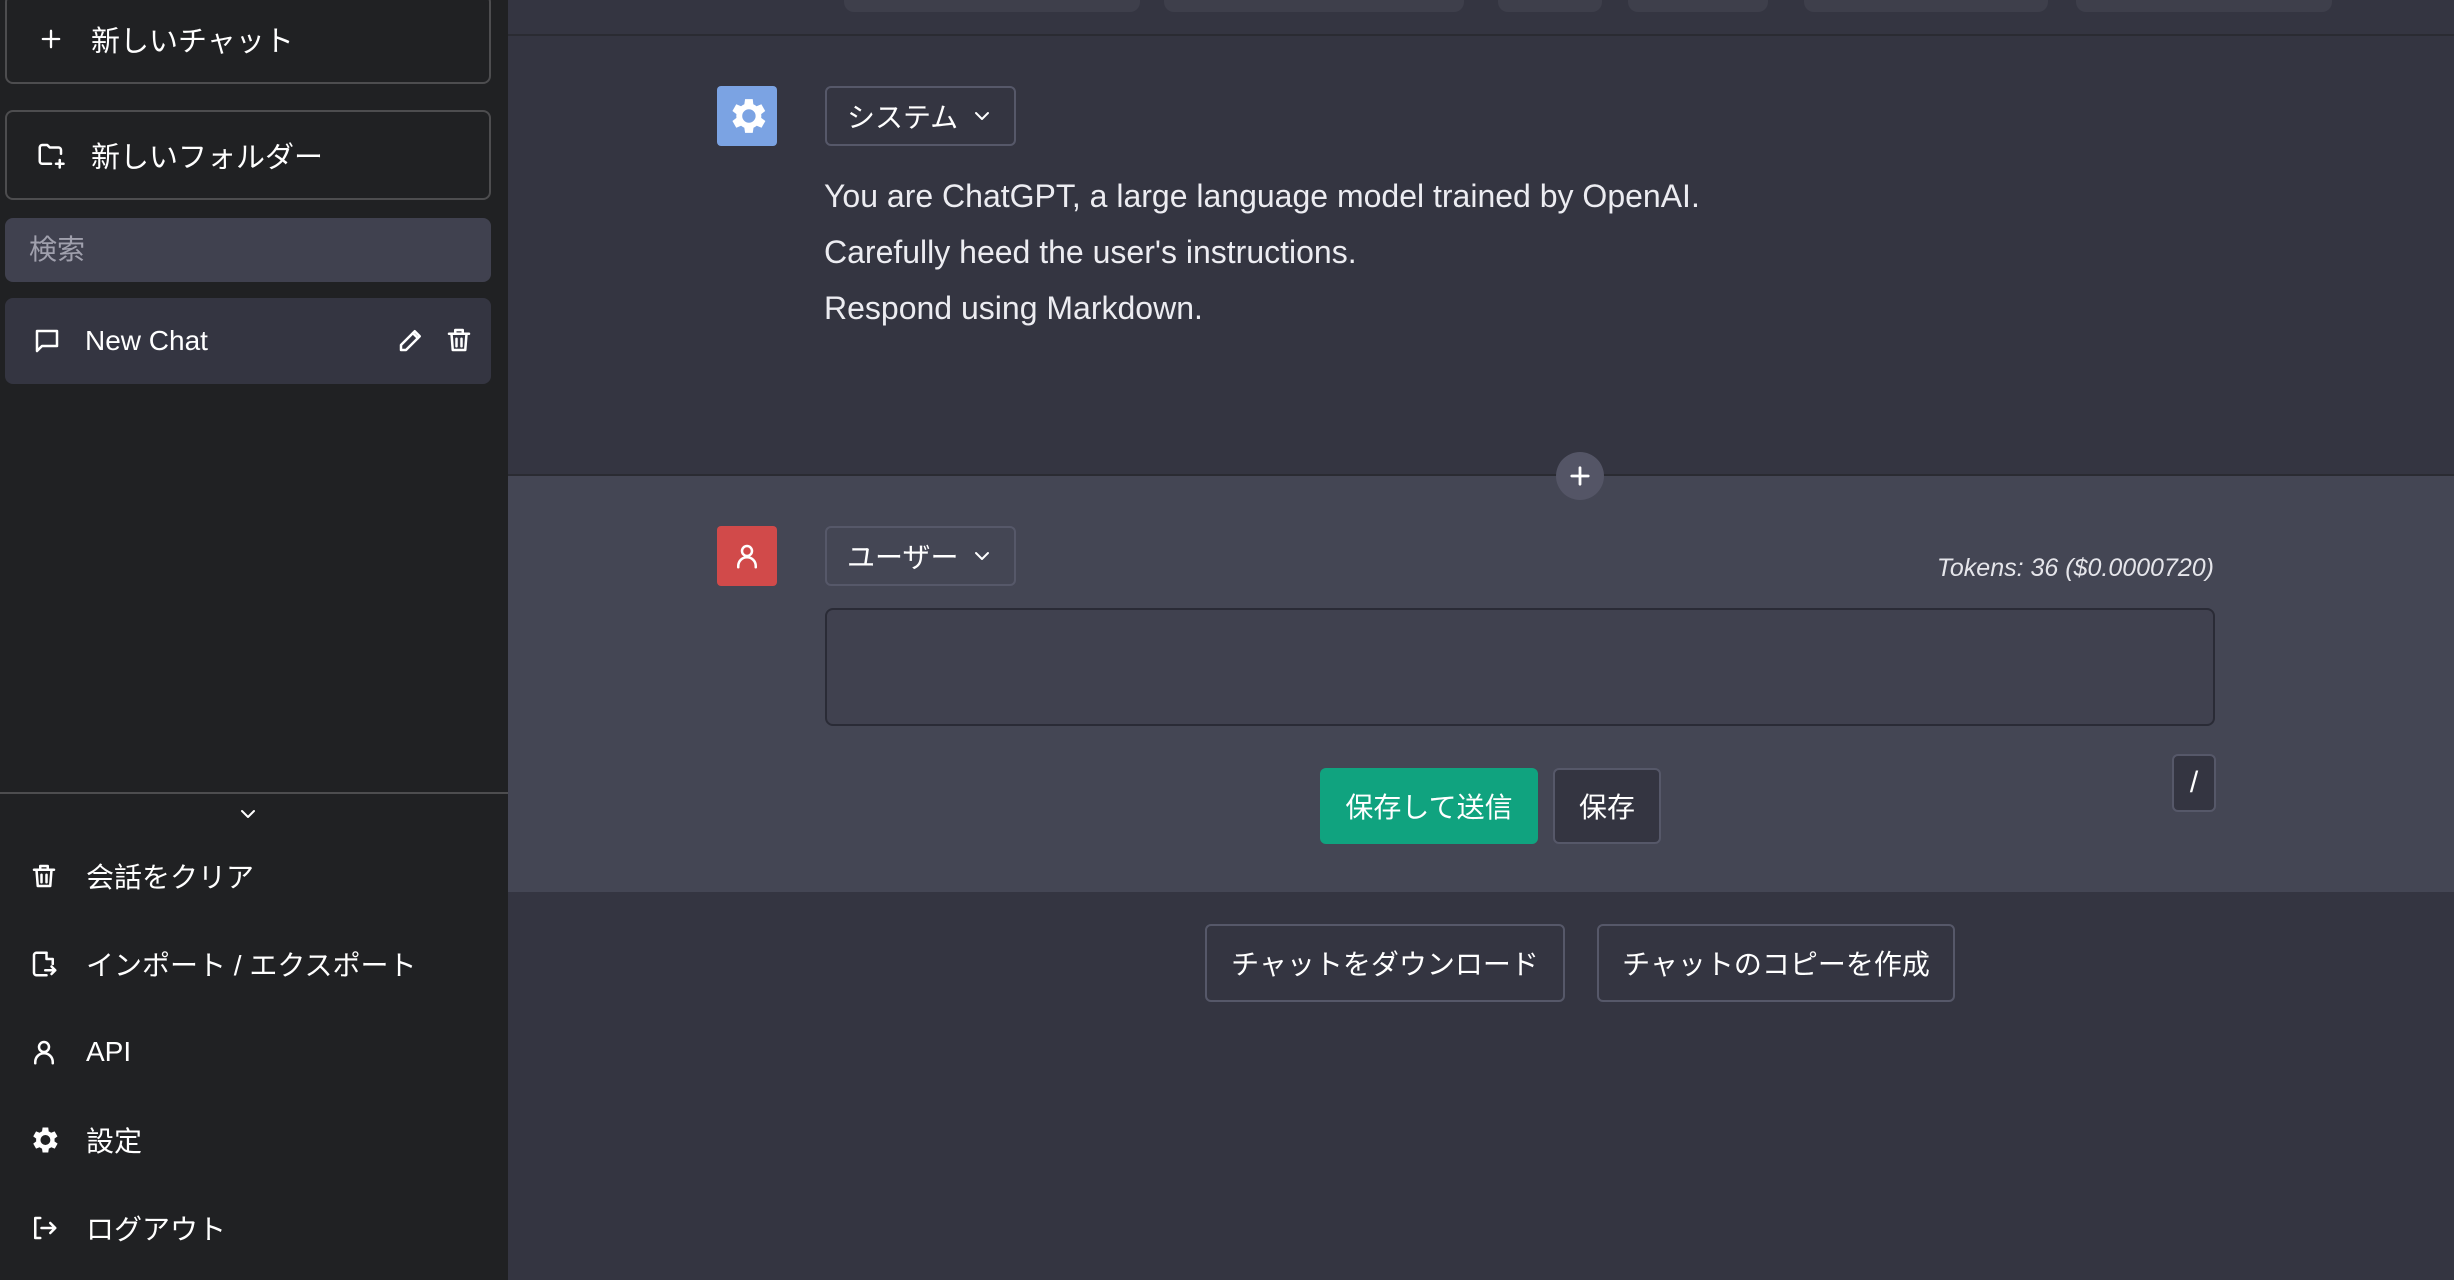 The height and width of the screenshot is (1280, 2454). Describe the element at coordinates (254, 793) in the screenshot. I see `sidebar-divider` at that location.